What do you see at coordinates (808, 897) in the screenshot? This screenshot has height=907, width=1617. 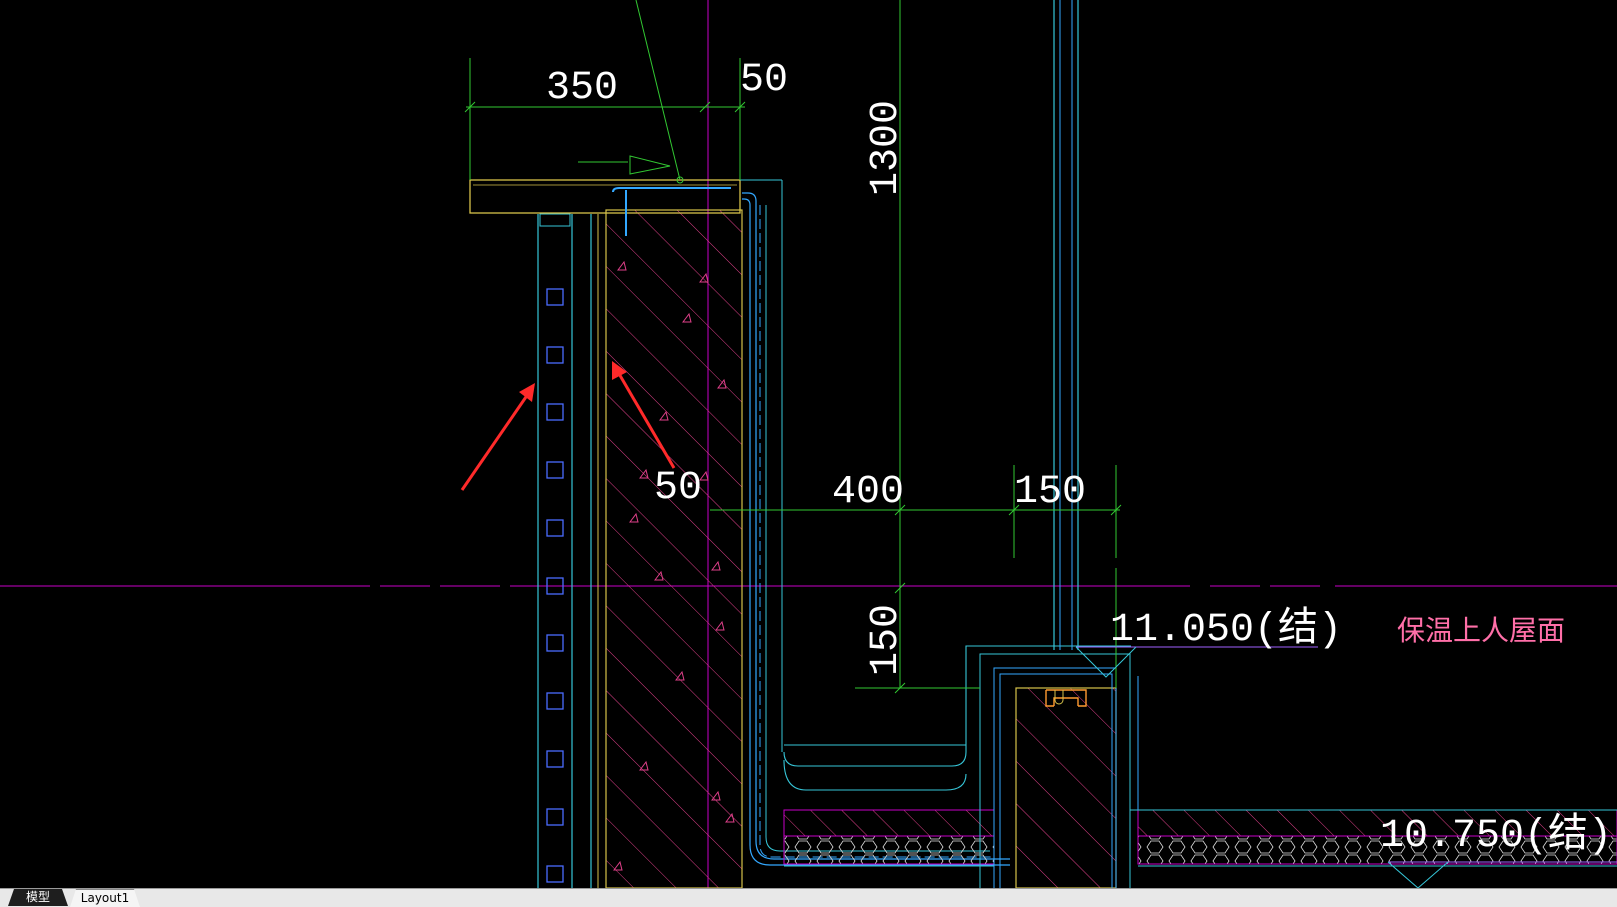 I see `layout-tab-bar: 模型 Layout1` at bounding box center [808, 897].